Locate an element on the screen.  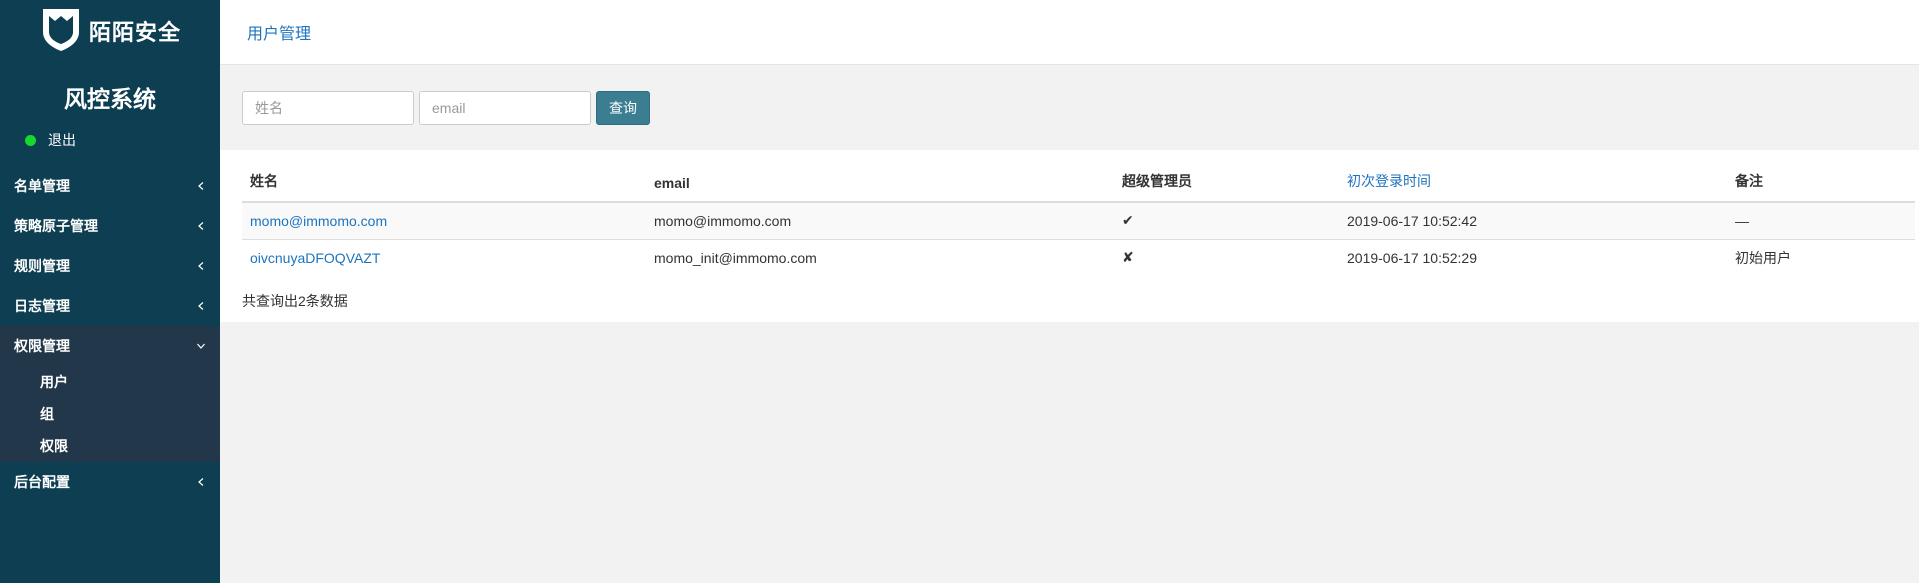
column-header-name: 姓名 is located at coordinates (444, 176).